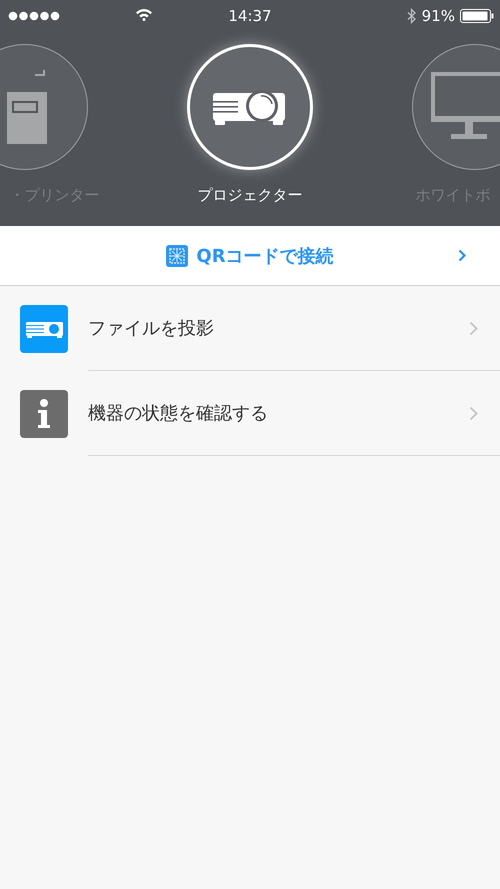 The height and width of the screenshot is (889, 500). What do you see at coordinates (144, 14) in the screenshot?
I see `wifi-icon` at bounding box center [144, 14].